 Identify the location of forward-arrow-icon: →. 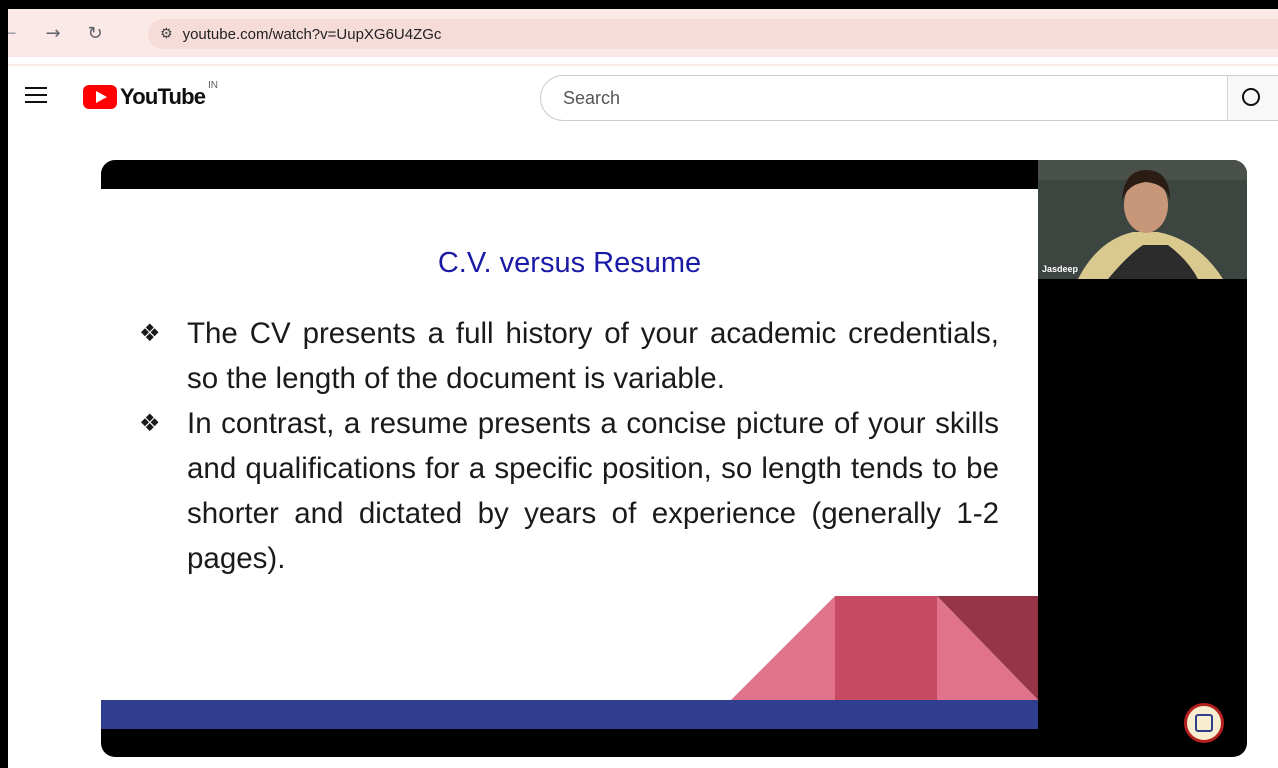
(53, 33).